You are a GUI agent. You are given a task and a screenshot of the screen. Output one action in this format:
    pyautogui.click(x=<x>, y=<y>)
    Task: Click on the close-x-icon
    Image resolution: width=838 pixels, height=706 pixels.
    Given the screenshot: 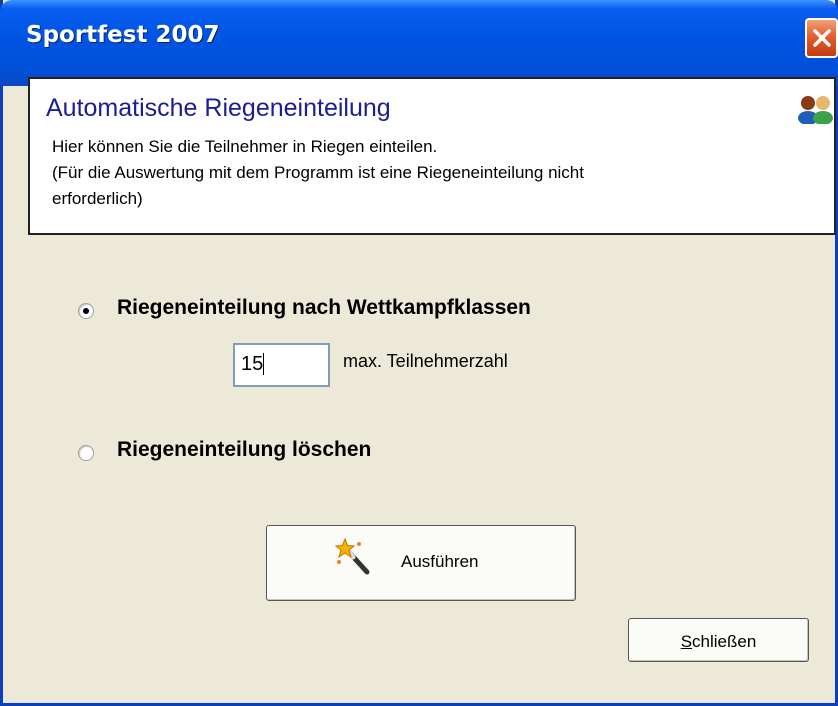 What is the action you would take?
    pyautogui.click(x=822, y=38)
    